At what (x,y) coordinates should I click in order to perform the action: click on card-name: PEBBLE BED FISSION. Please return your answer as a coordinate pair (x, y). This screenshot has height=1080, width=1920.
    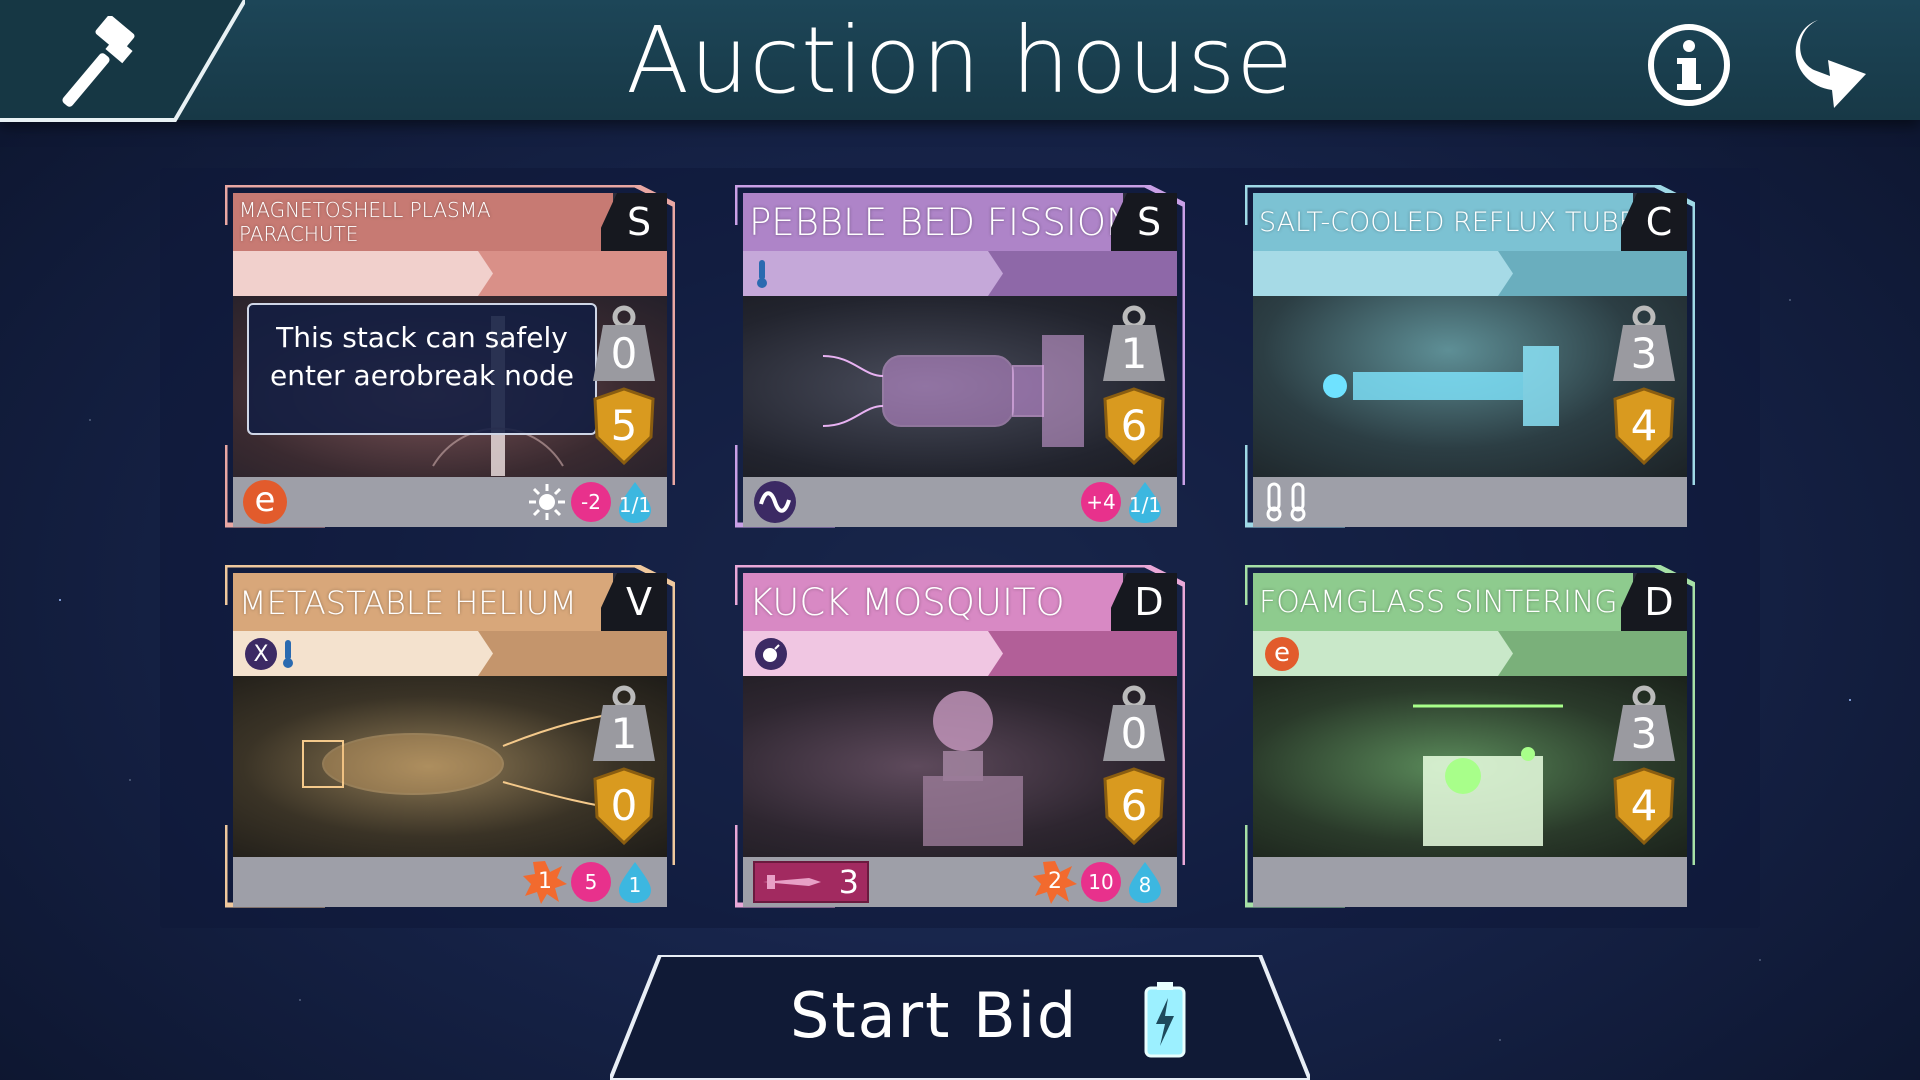
    Looking at the image, I should click on (934, 222).